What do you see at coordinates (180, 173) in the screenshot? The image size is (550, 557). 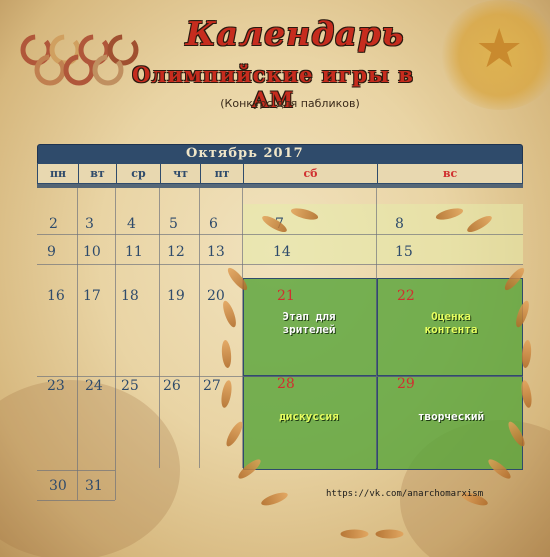 I see `weekday-label: чт` at bounding box center [180, 173].